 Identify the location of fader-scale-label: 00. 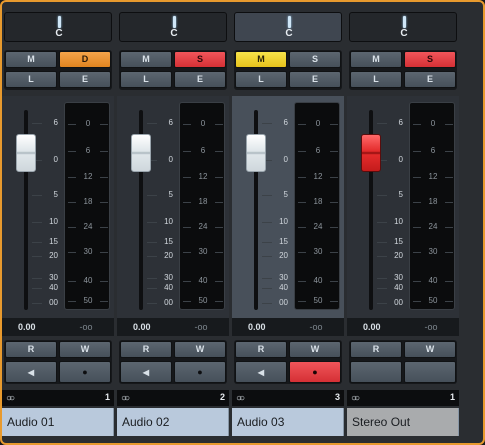
(53, 302).